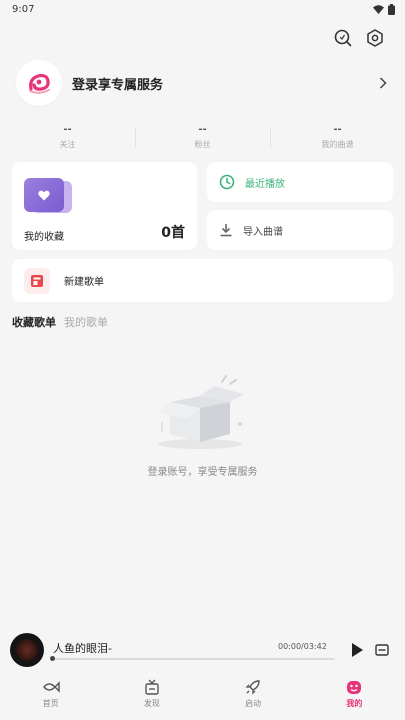 This screenshot has height=720, width=405. I want to click on stat-scores-label: 我的曲谱, so click(337, 144).